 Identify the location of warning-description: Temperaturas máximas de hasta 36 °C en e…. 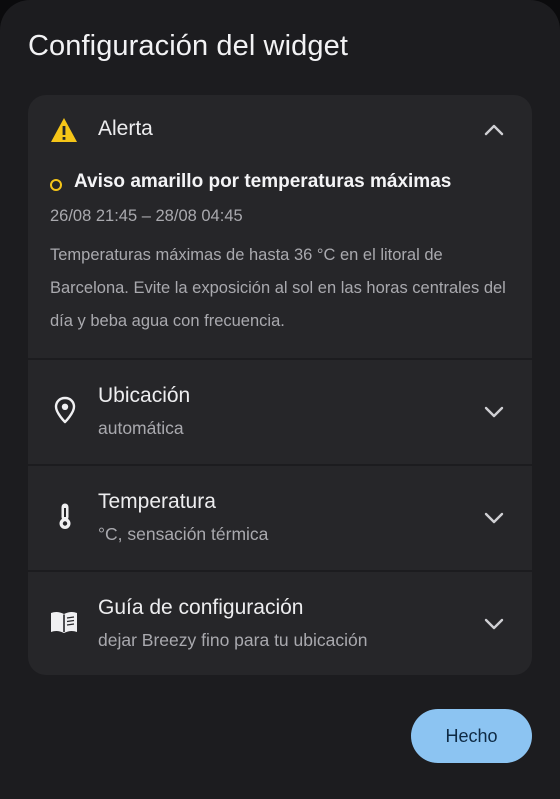
(278, 288).